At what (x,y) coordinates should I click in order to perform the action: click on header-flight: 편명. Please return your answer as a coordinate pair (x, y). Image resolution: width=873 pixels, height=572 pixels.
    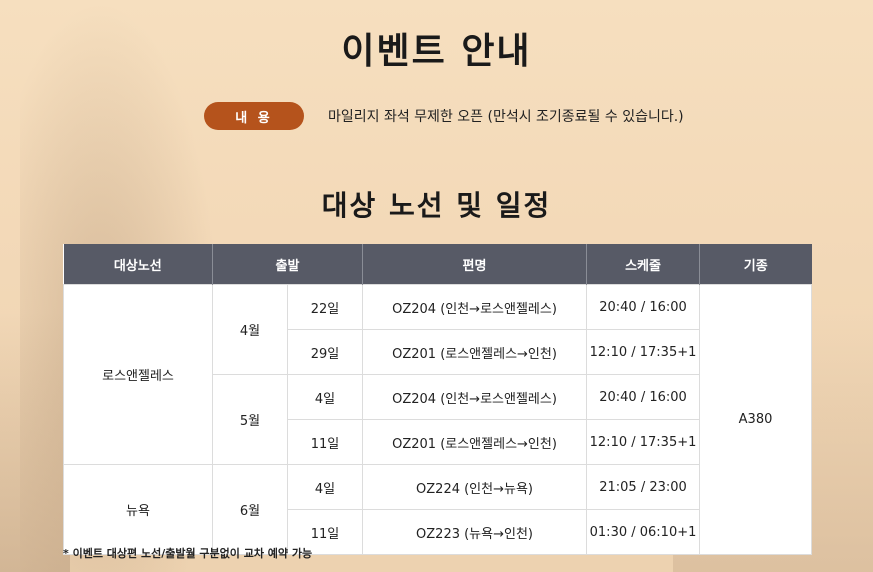
    Looking at the image, I should click on (474, 264).